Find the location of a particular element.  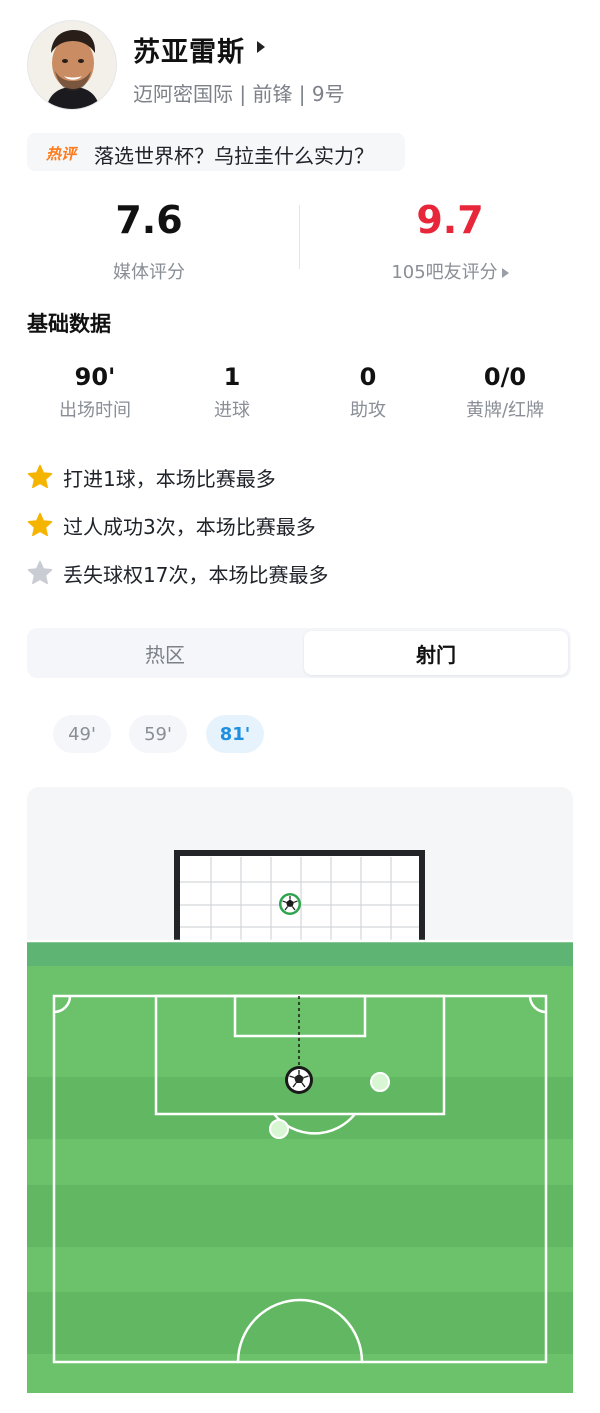

stat-assists: 0 助攻 is located at coordinates (368, 391).